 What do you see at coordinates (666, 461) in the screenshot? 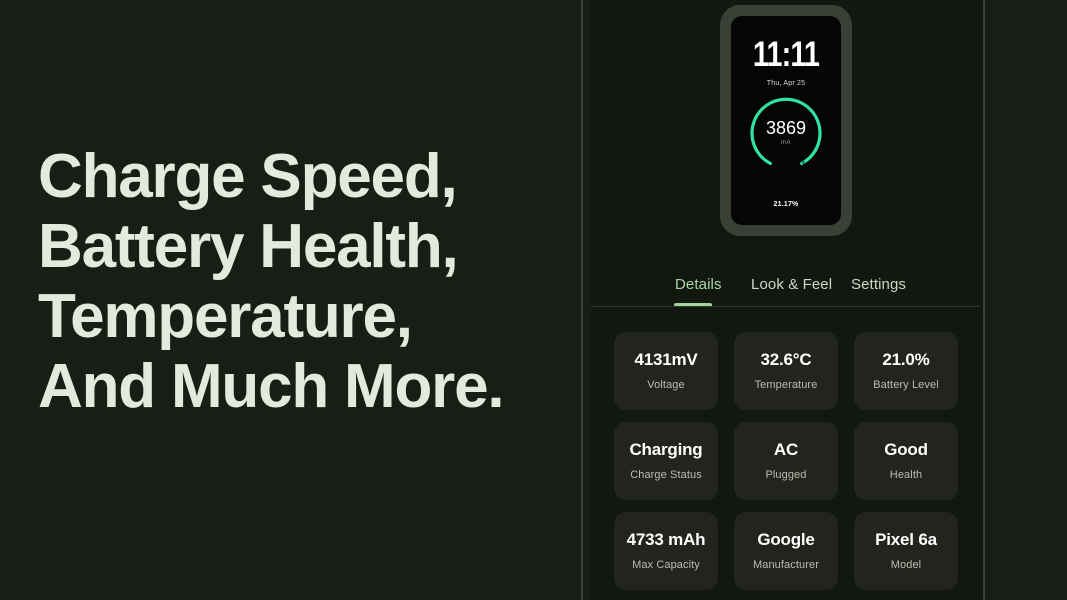
I see `card-charge-status: Charging Charge Status` at bounding box center [666, 461].